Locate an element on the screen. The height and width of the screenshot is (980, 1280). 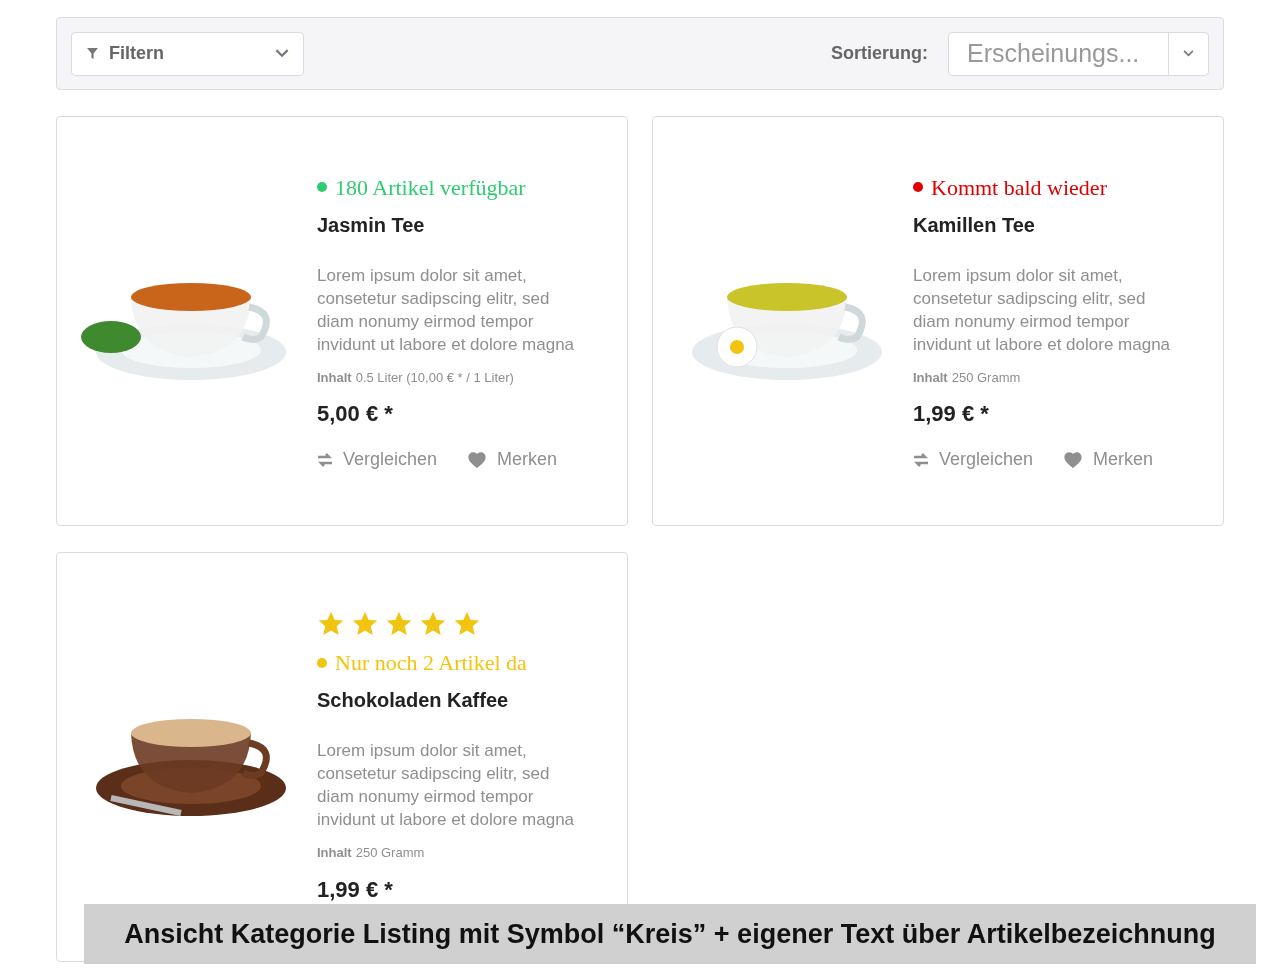
price: 5,00 € * is located at coordinates (355, 414).